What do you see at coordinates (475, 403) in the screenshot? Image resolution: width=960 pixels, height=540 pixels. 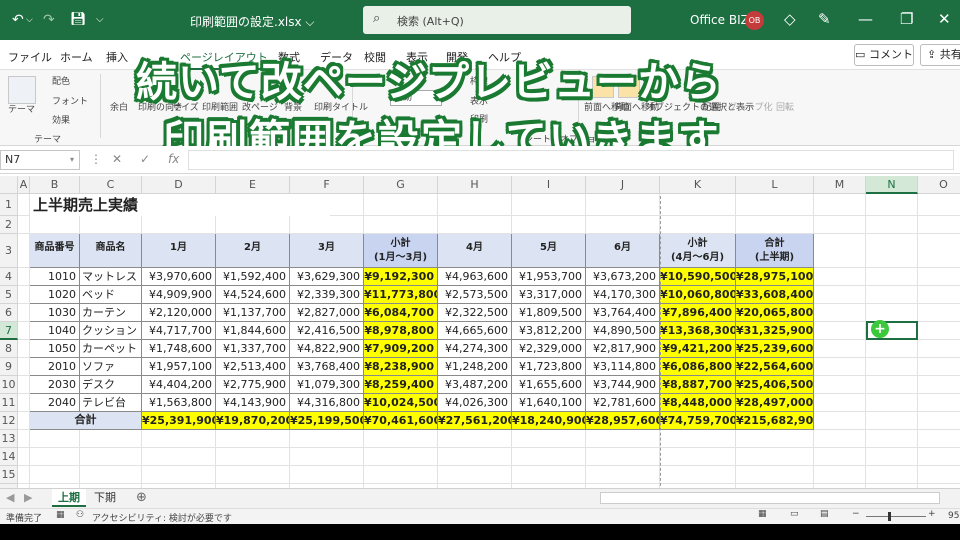 I see `table-cell: ¥4,026,300` at bounding box center [475, 403].